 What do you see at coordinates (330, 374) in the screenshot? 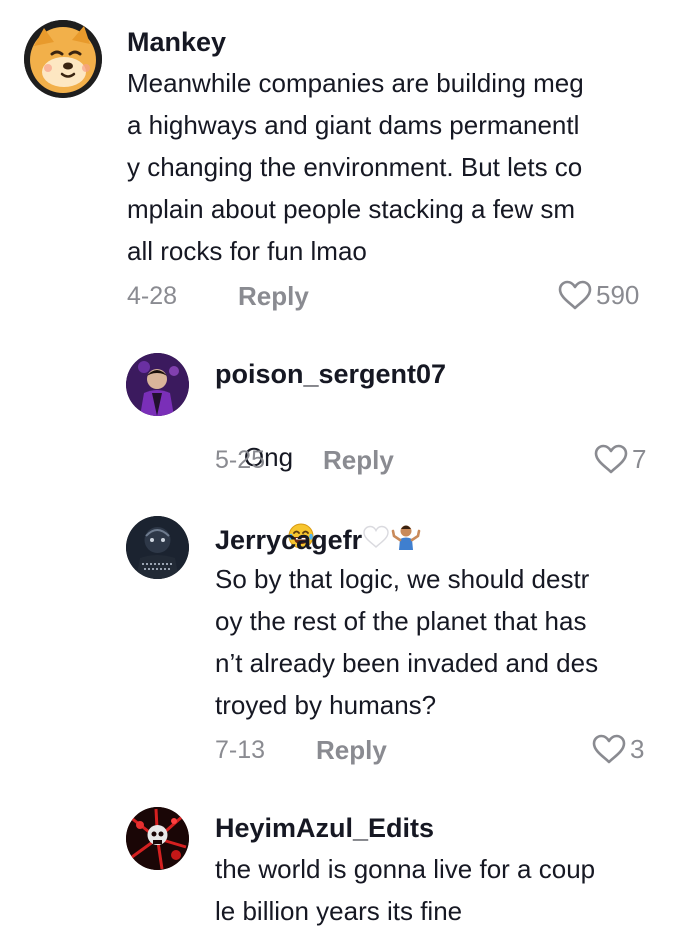
I see `username: poison_sergent07` at bounding box center [330, 374].